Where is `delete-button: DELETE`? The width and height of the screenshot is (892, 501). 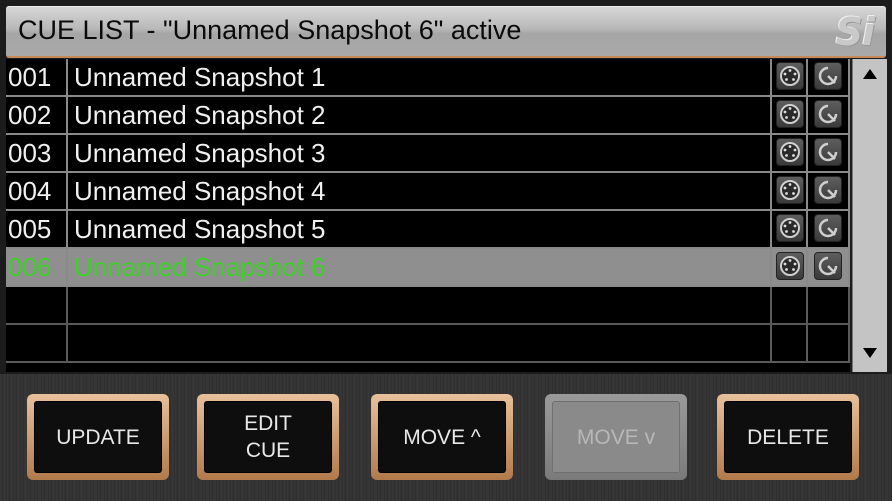 delete-button: DELETE is located at coordinates (788, 437).